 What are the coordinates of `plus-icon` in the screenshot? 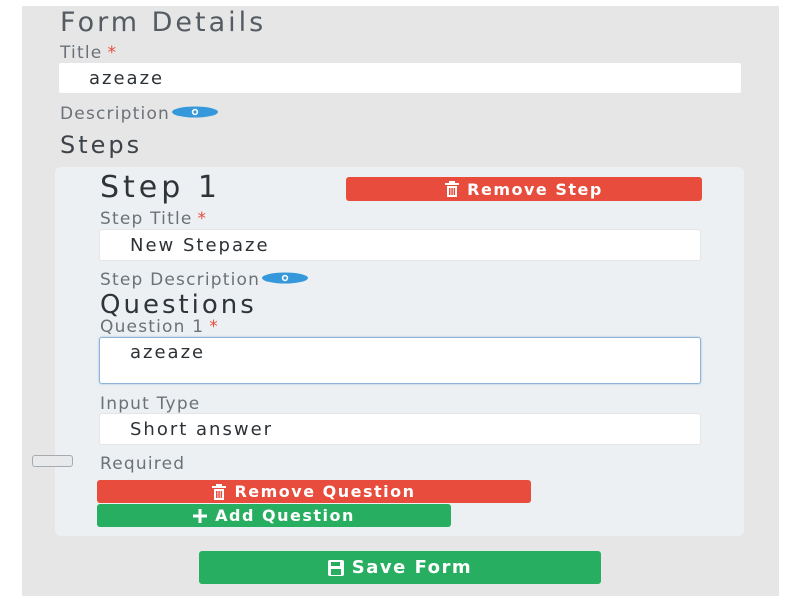 It's located at (200, 515).